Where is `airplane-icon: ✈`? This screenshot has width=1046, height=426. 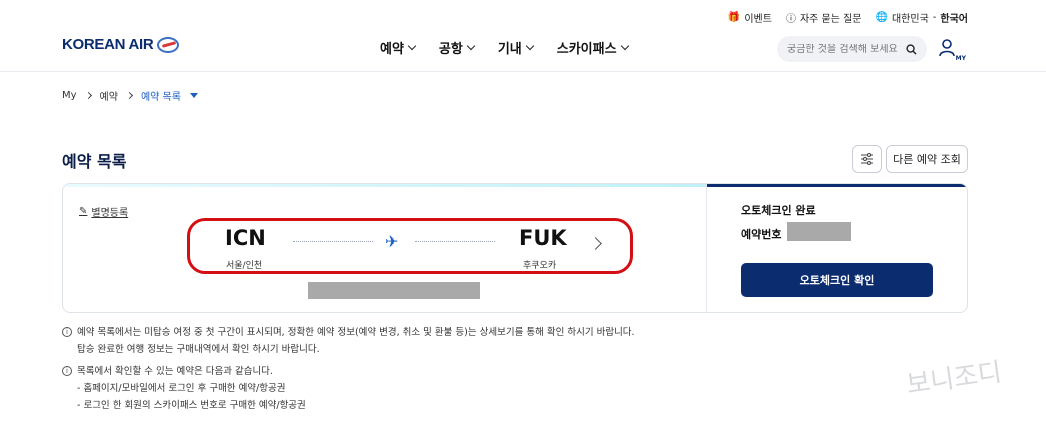 airplane-icon: ✈ is located at coordinates (392, 241).